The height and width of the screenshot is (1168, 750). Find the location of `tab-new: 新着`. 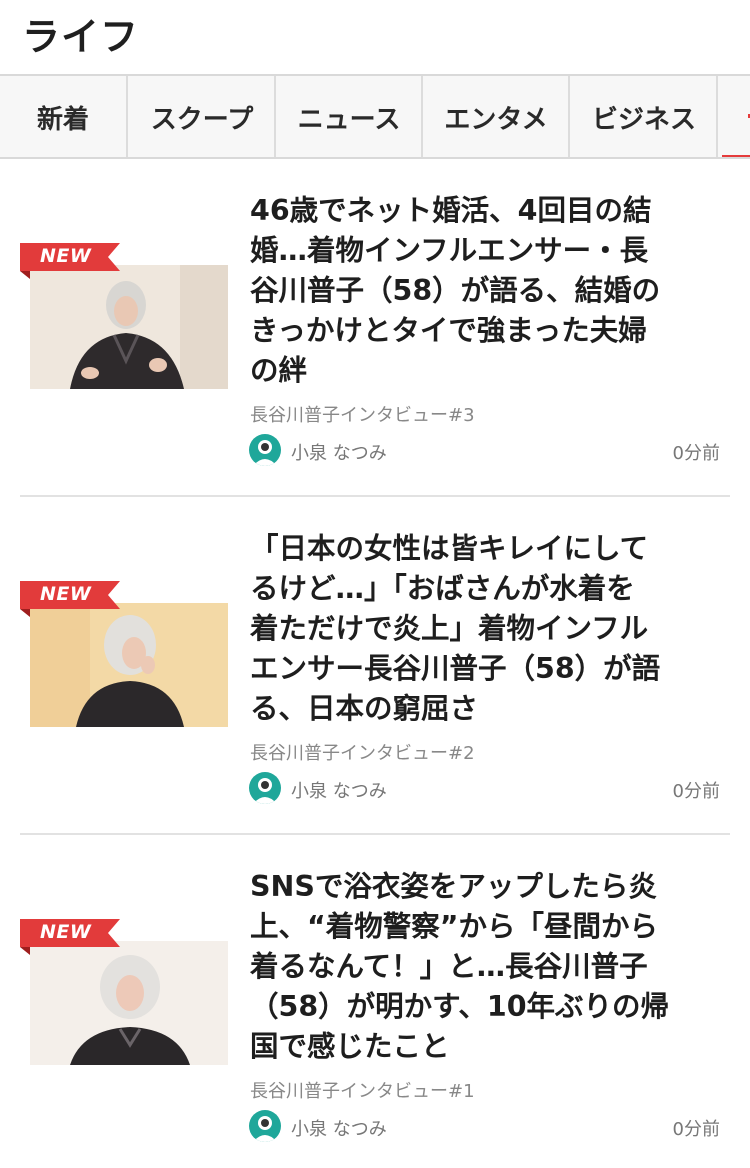

tab-new: 新着 is located at coordinates (64, 116).